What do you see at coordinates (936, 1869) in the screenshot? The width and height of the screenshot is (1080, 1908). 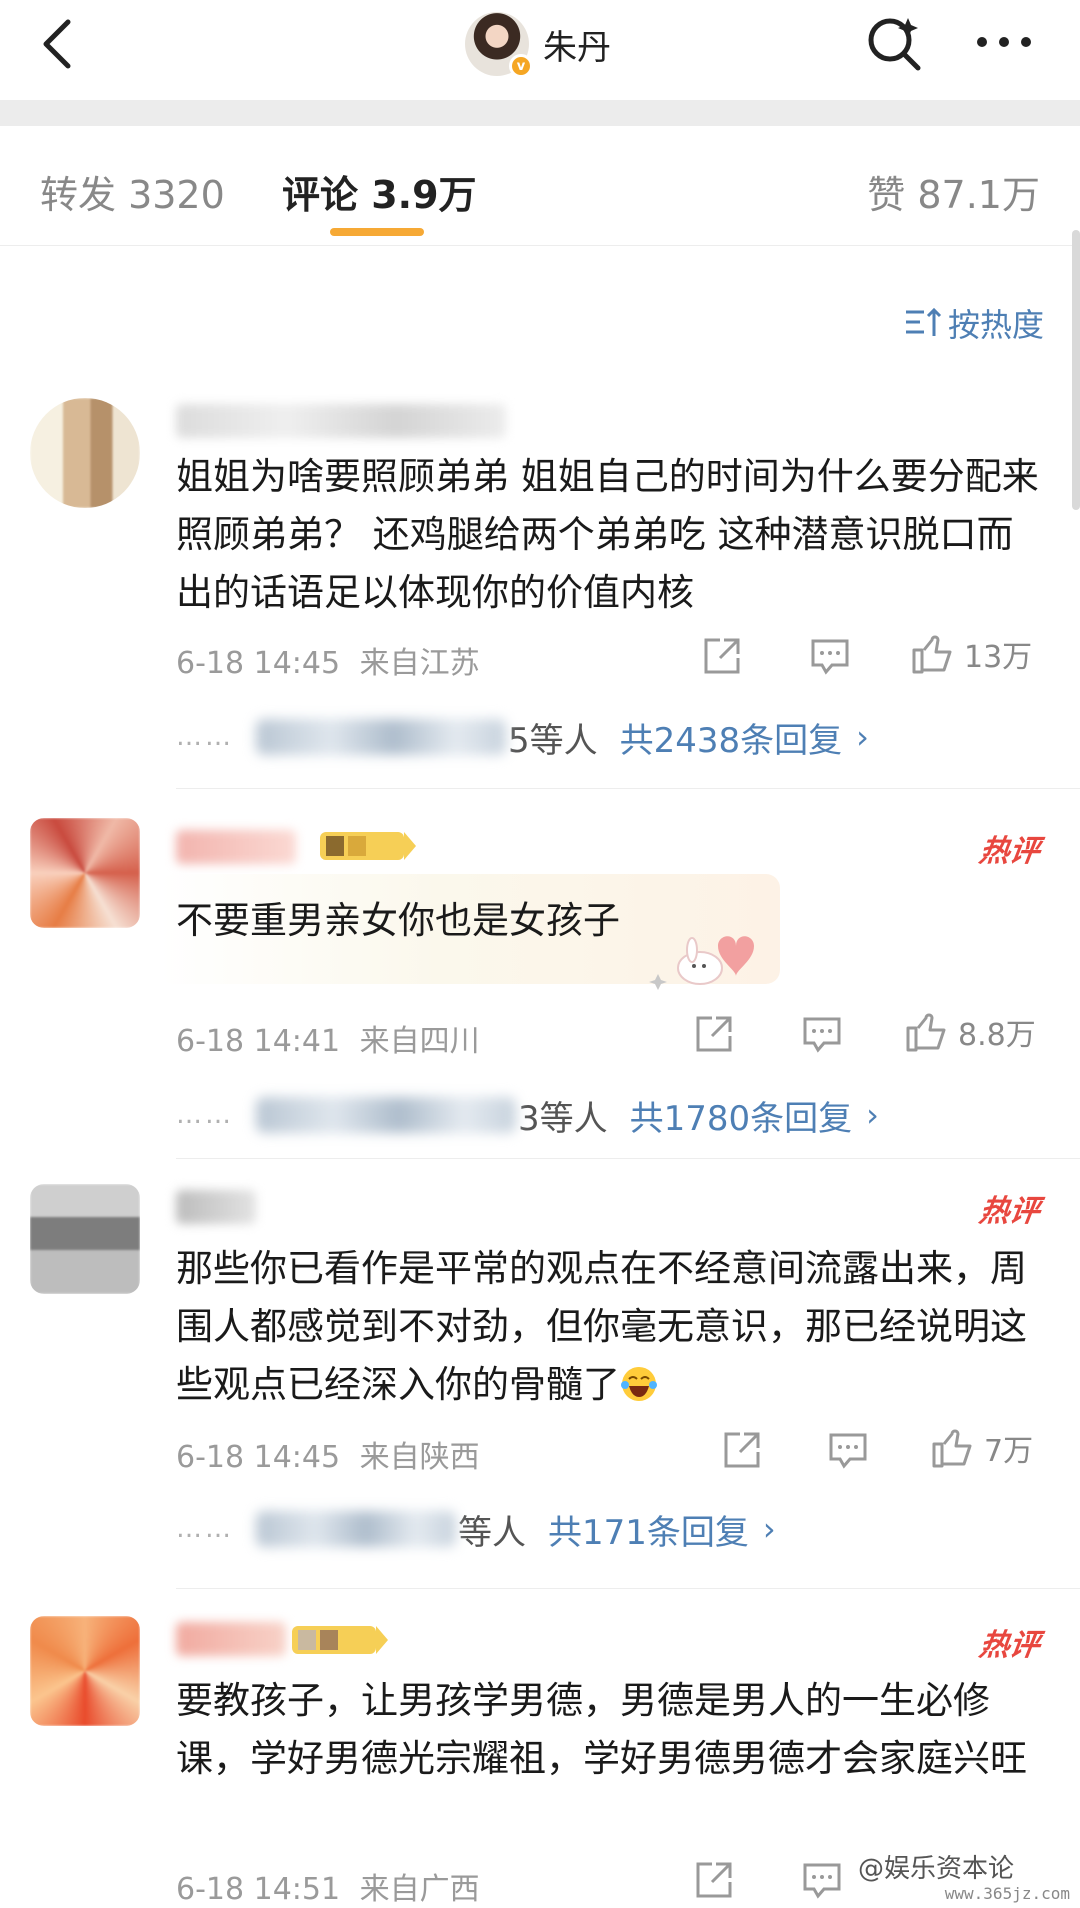 I see `watermark: @娱乐资本论` at bounding box center [936, 1869].